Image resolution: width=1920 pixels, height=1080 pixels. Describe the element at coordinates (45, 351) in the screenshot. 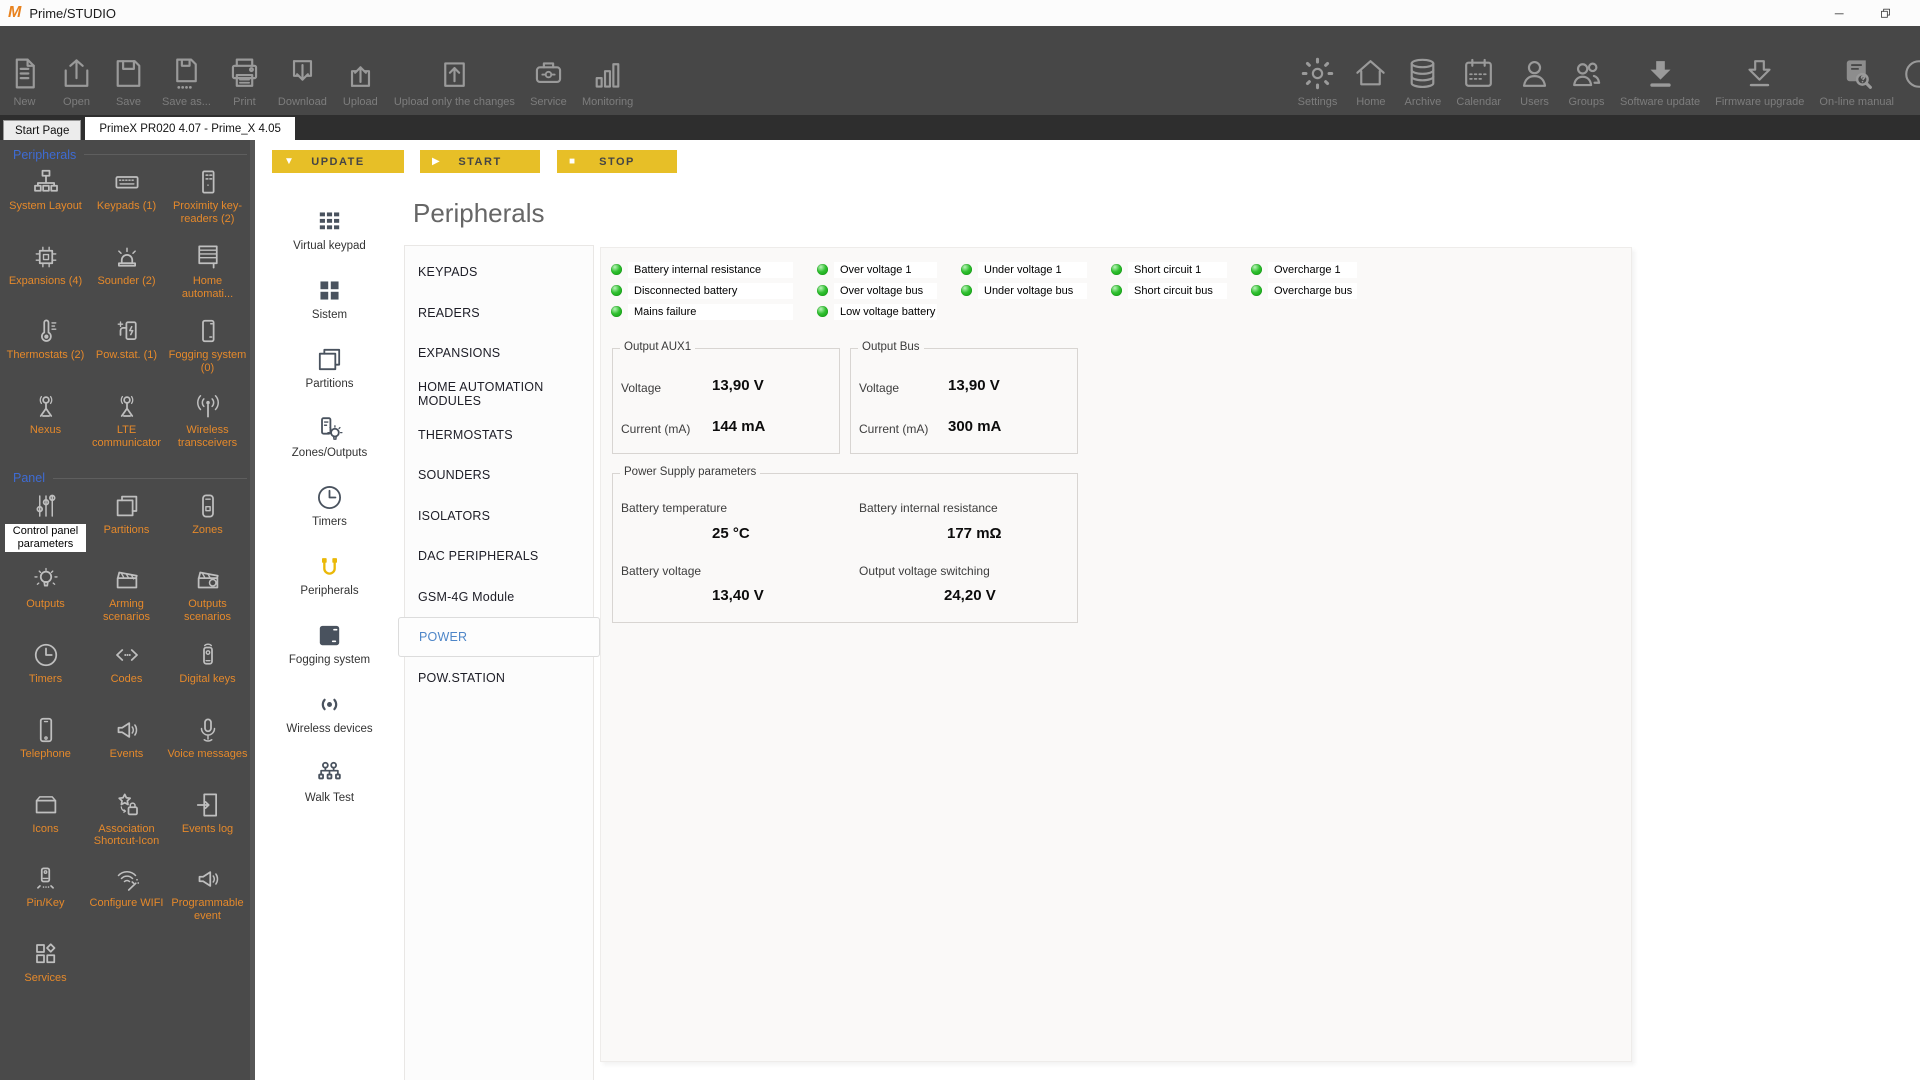

I see `sidebar-item-thermostats-2: Thermostats (2)` at that location.